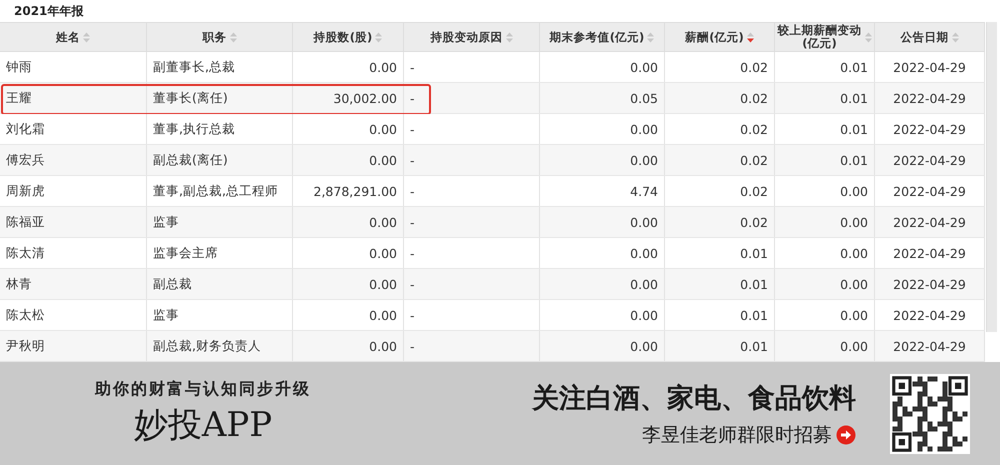  I want to click on table-cell: 2,878,291.00, so click(348, 191).